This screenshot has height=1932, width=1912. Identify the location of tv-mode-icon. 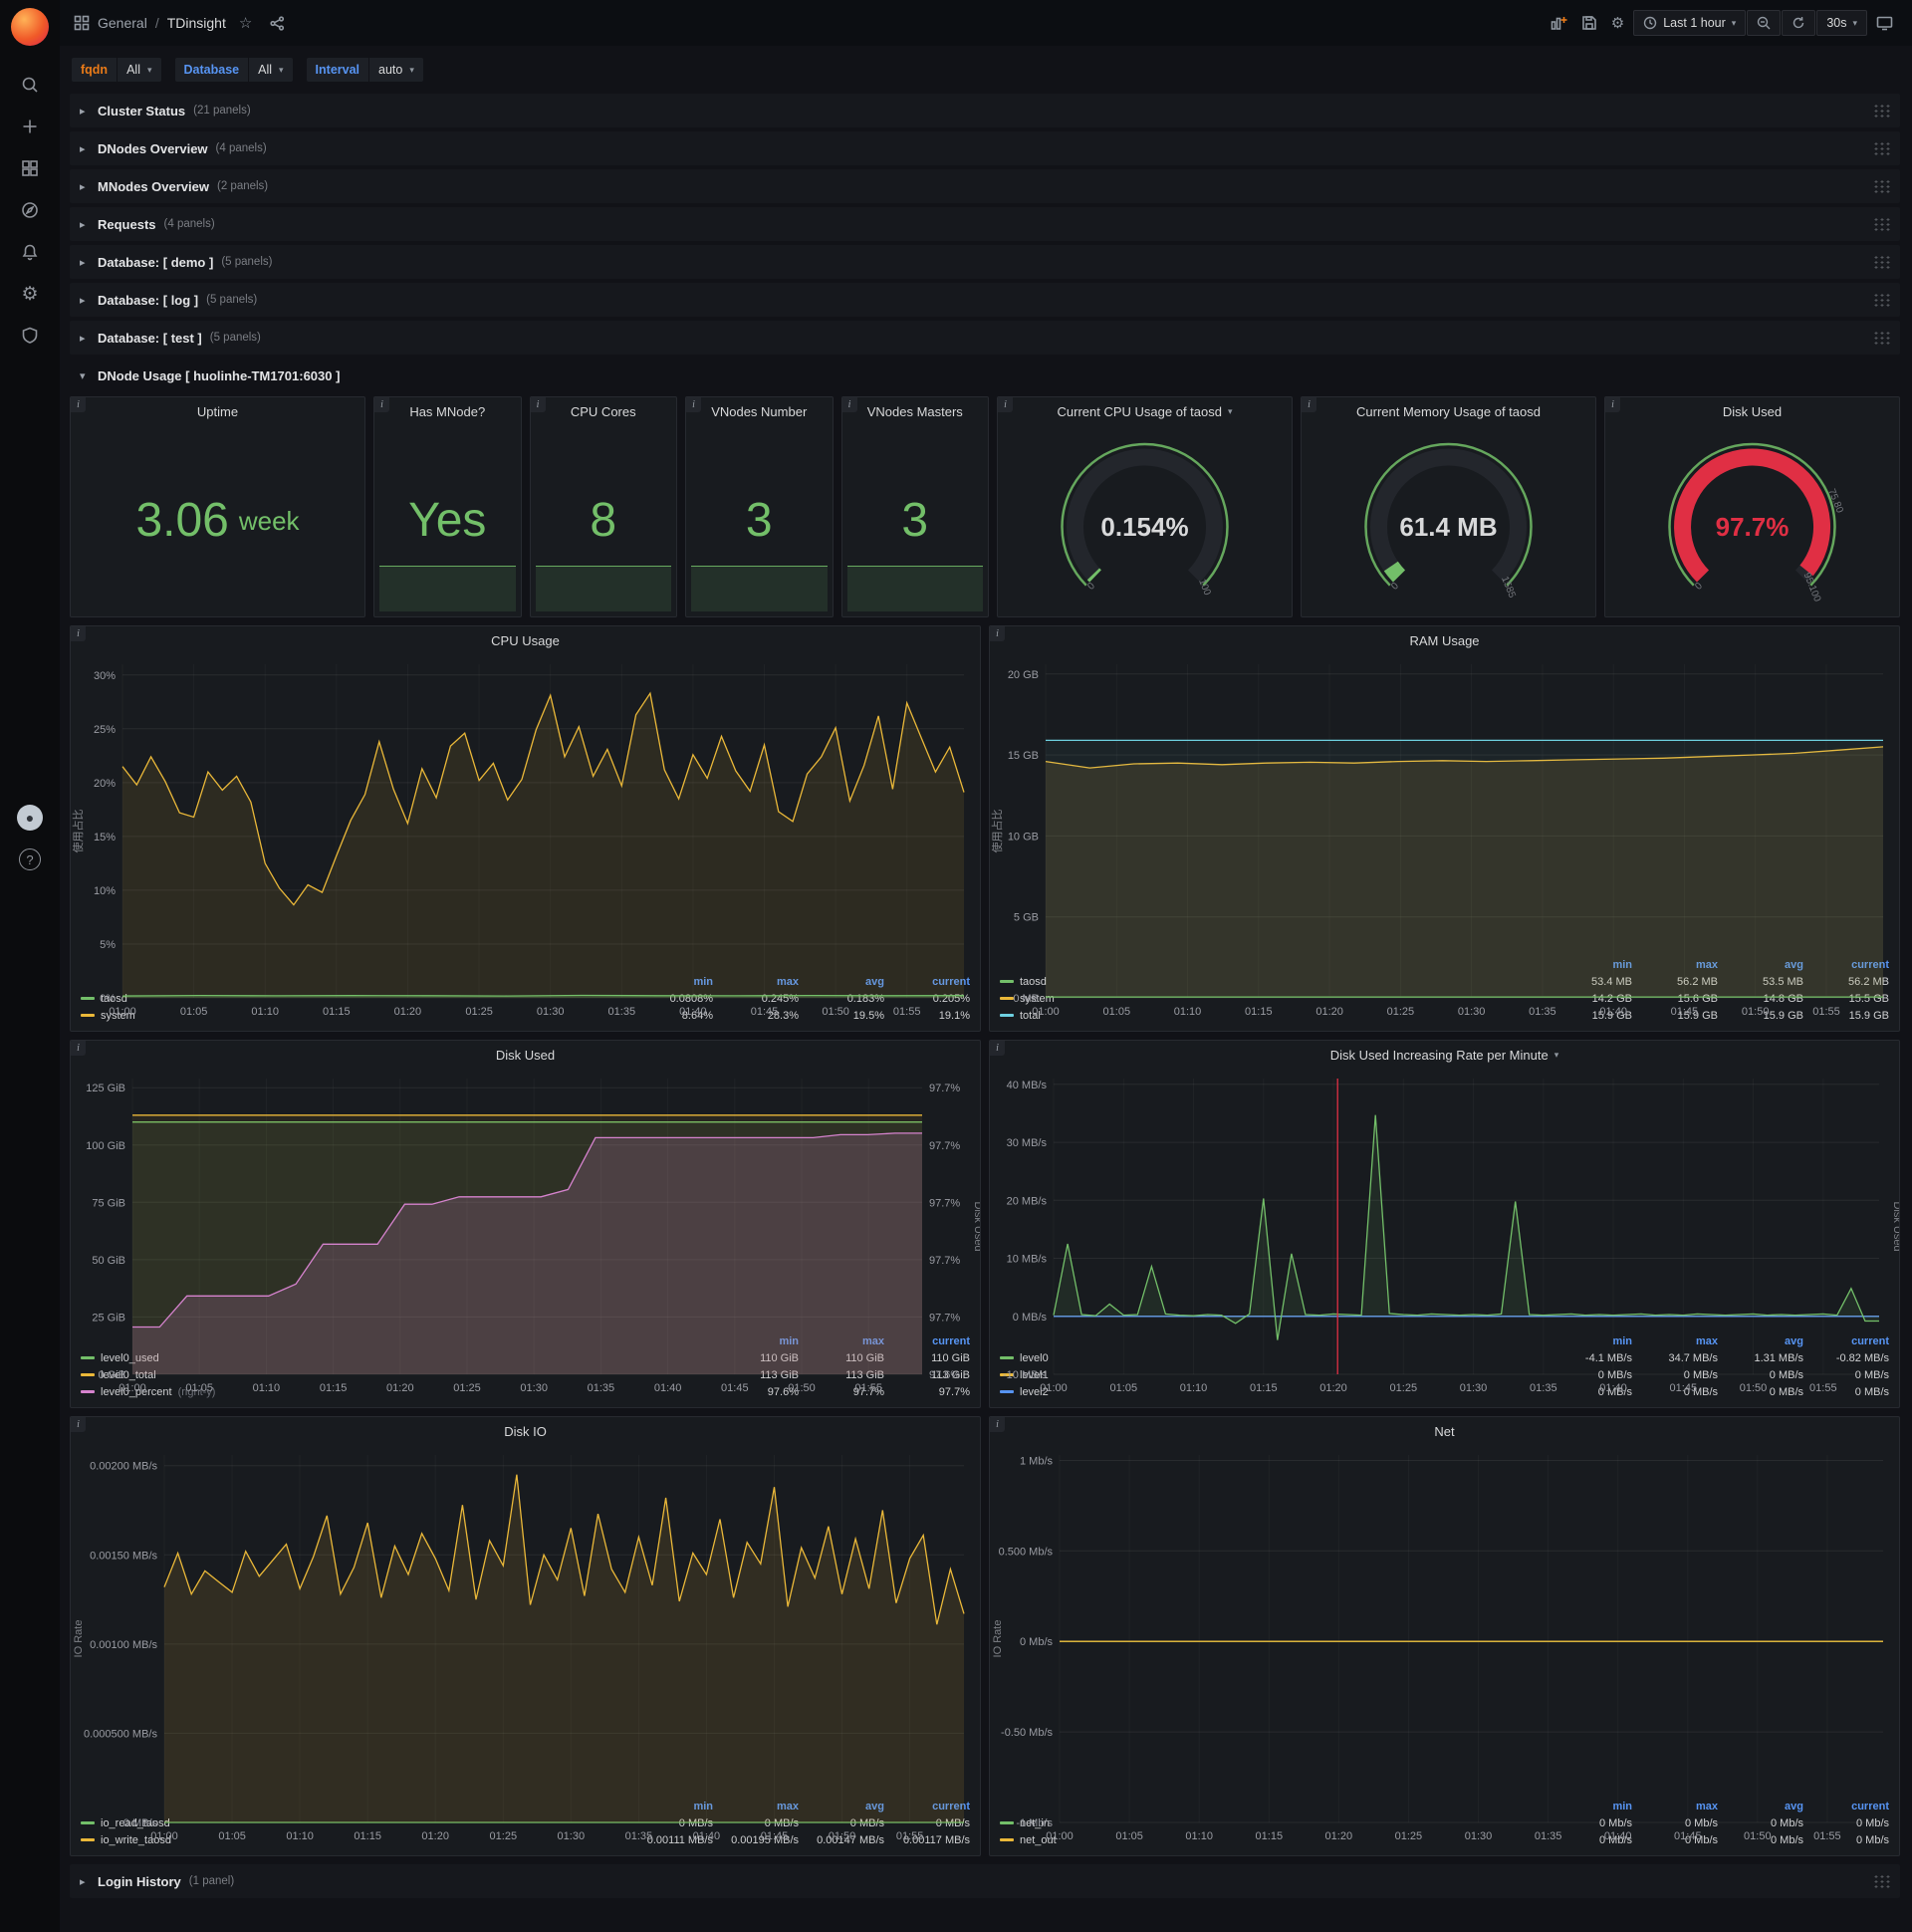
(1884, 24).